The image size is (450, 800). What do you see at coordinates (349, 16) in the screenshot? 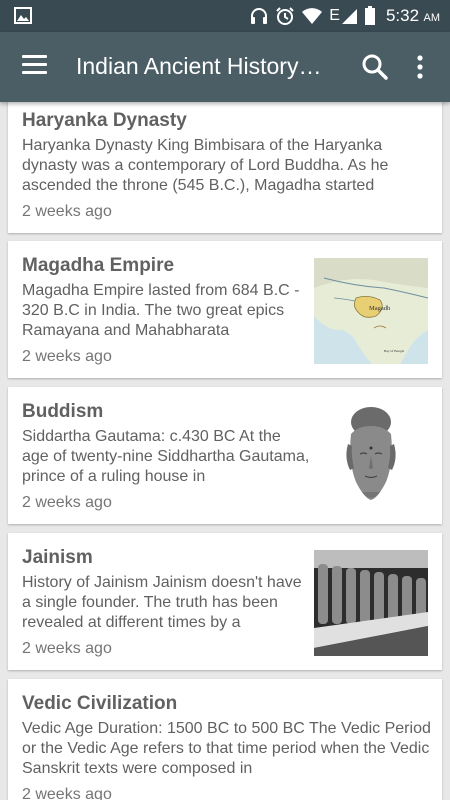
I see `signal-icon` at bounding box center [349, 16].